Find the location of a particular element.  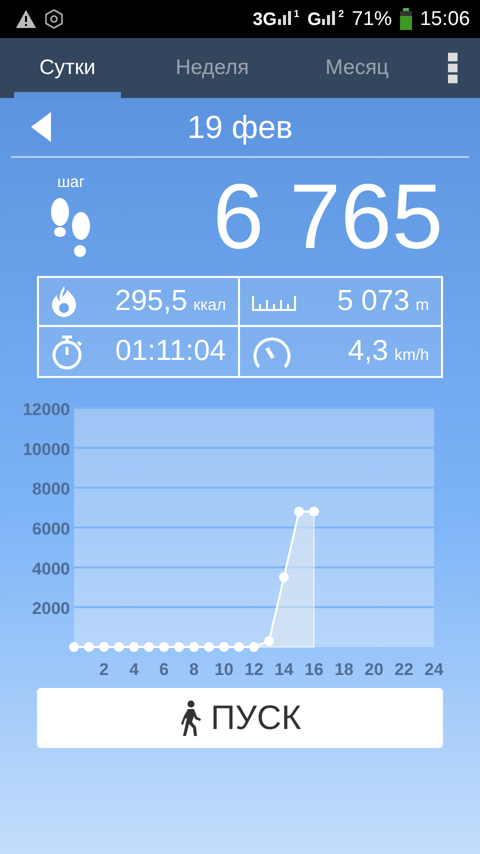

warning-icon is located at coordinates (26, 19).